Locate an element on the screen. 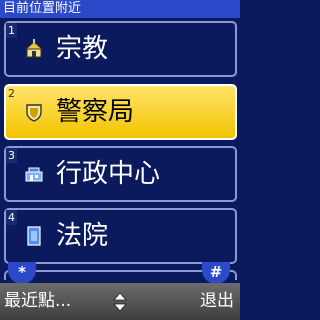  government-icon is located at coordinates (34, 174).